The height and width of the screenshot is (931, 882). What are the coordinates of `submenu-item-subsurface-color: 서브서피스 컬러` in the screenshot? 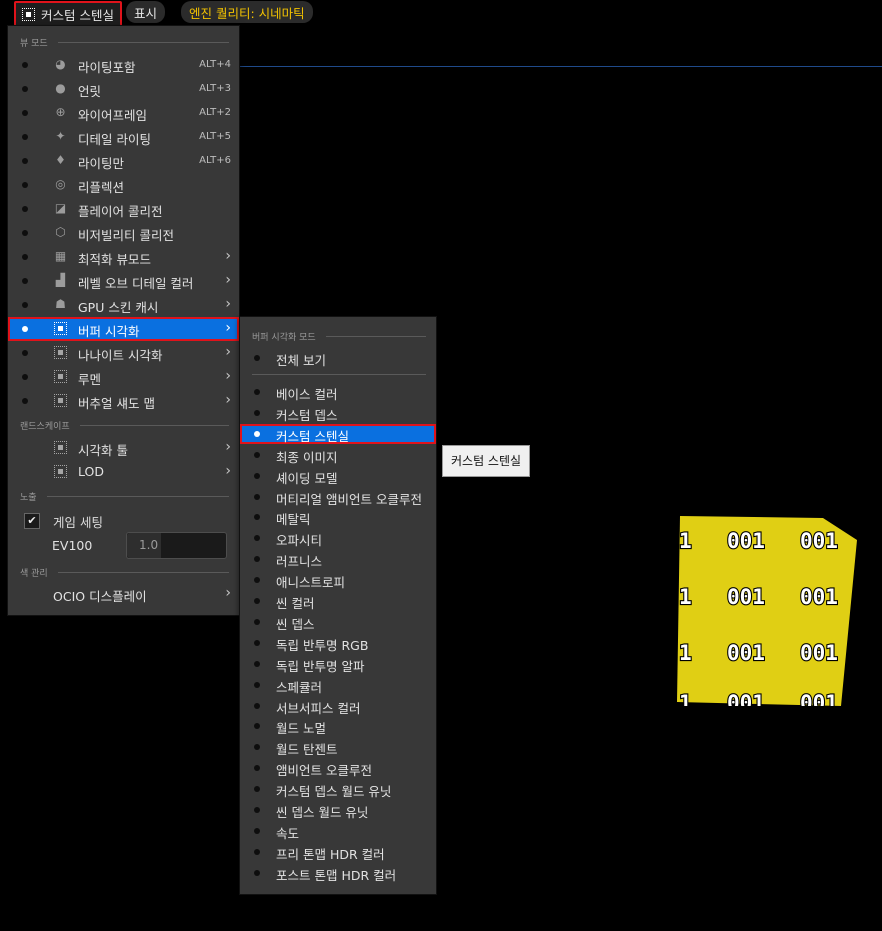 It's located at (338, 706).